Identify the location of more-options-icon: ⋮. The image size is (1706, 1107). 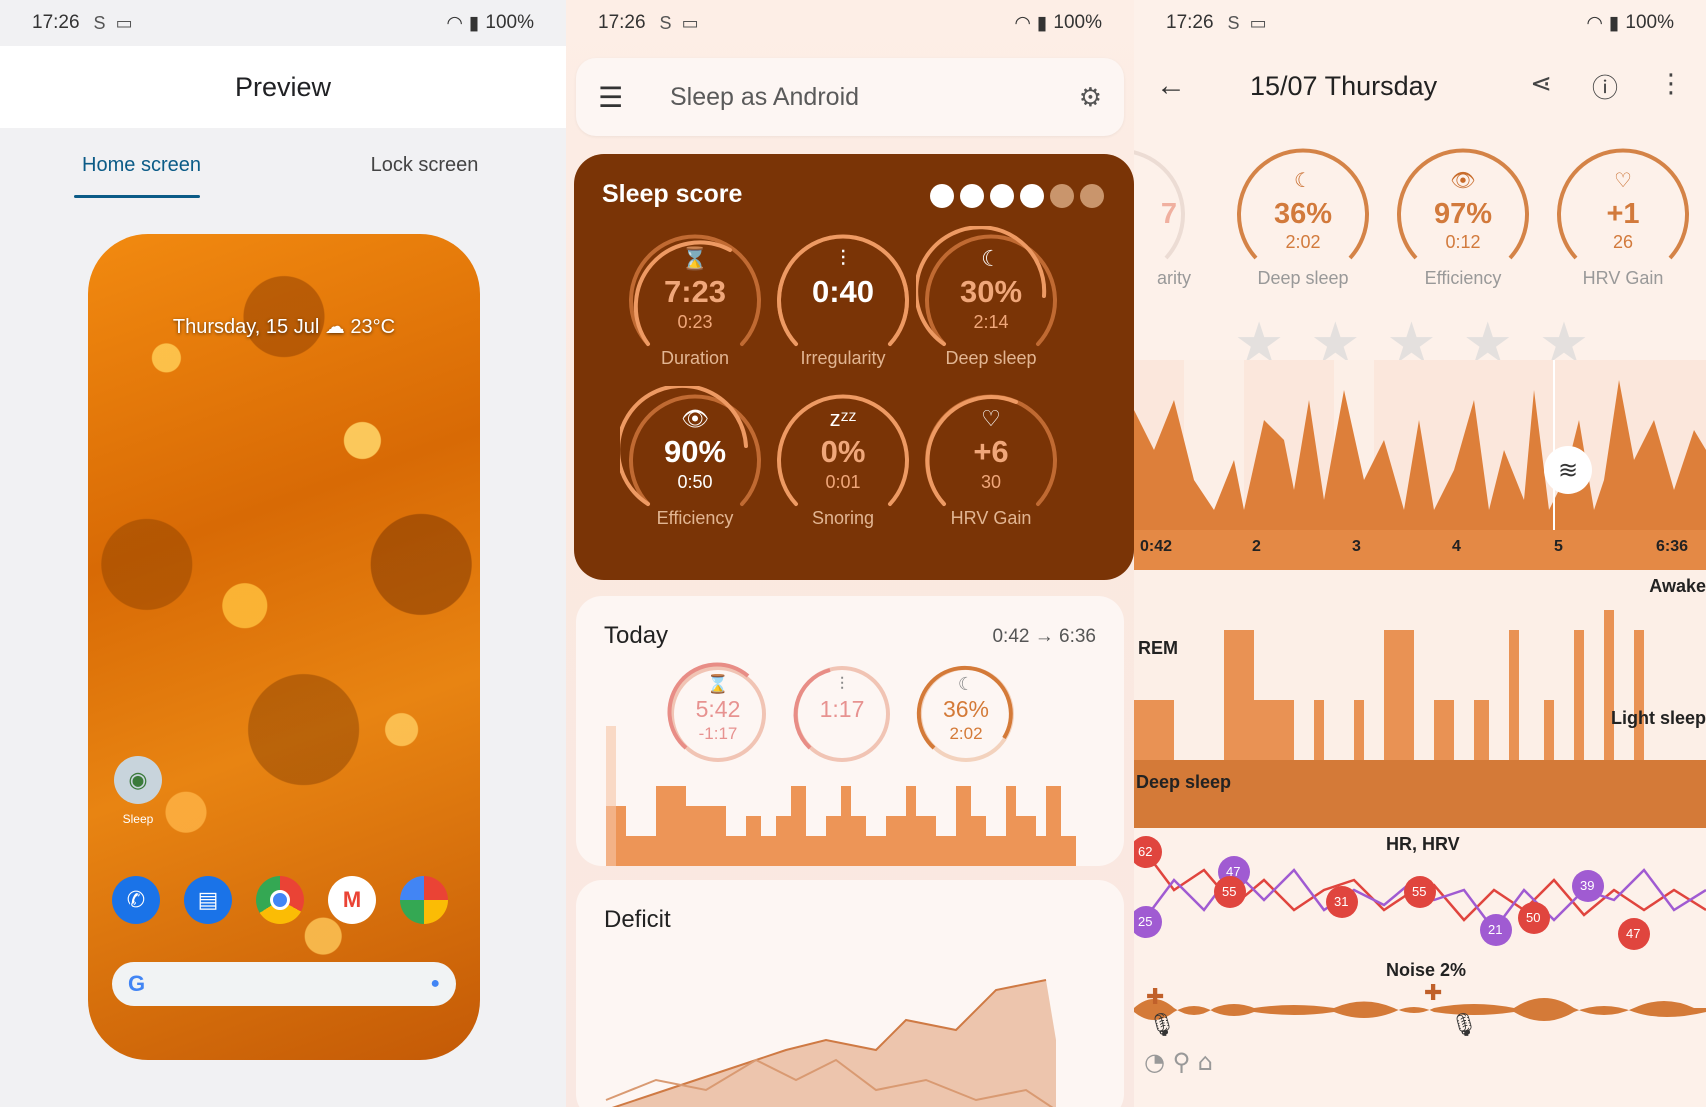
(1671, 86).